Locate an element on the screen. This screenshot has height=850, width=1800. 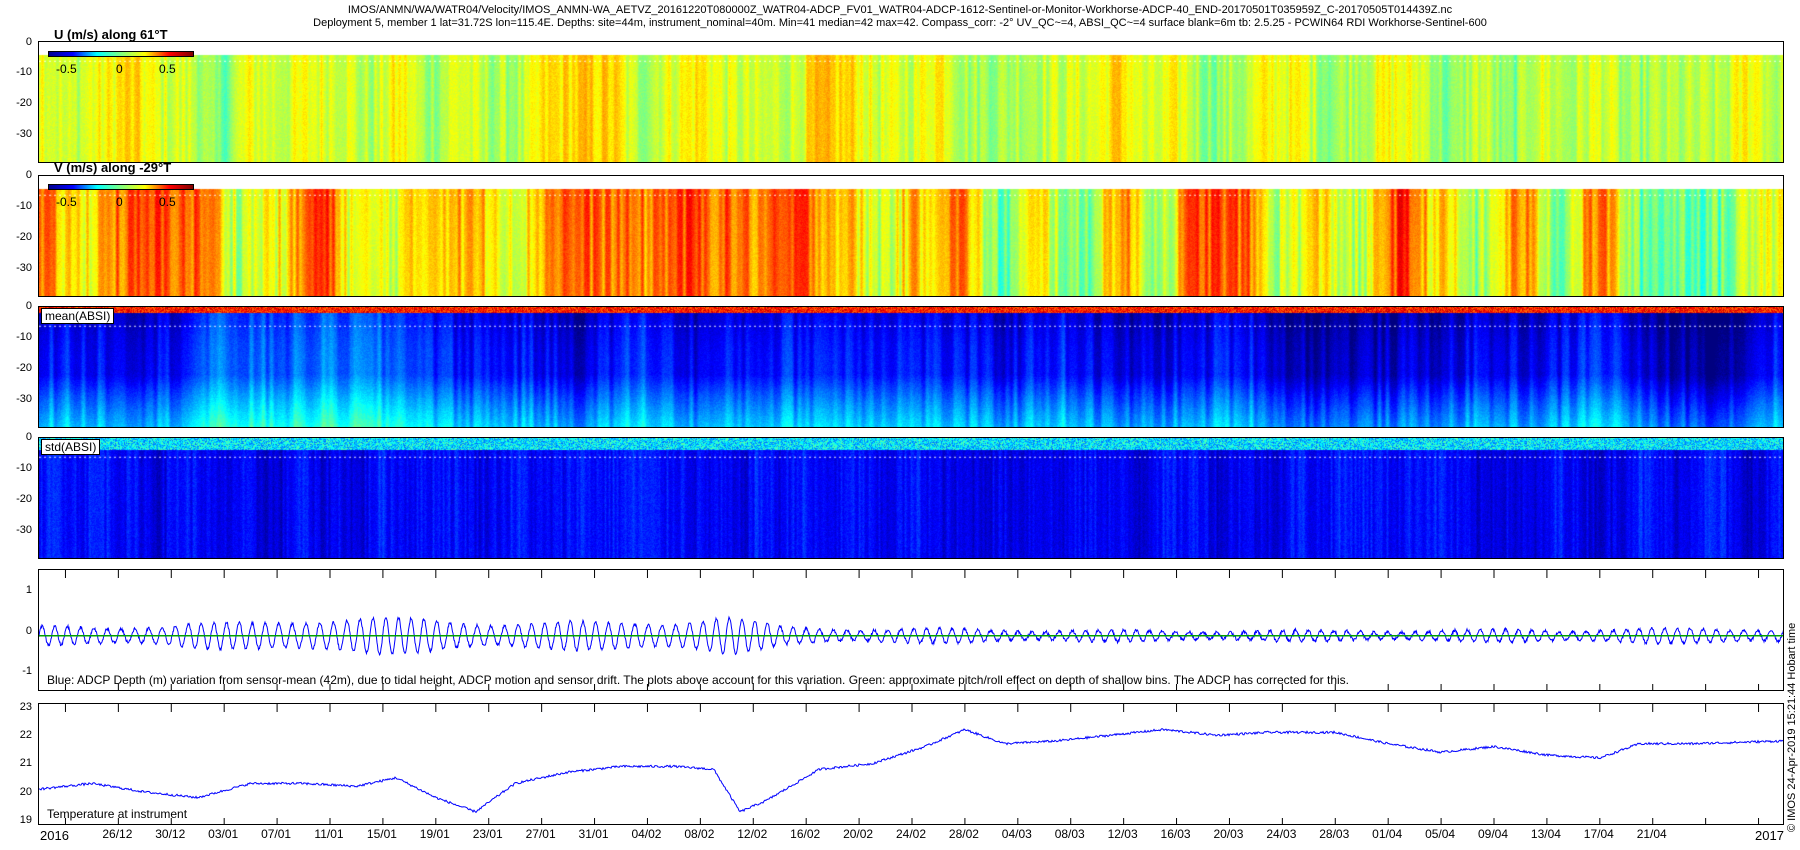
temperature-line is located at coordinates (911, 770).